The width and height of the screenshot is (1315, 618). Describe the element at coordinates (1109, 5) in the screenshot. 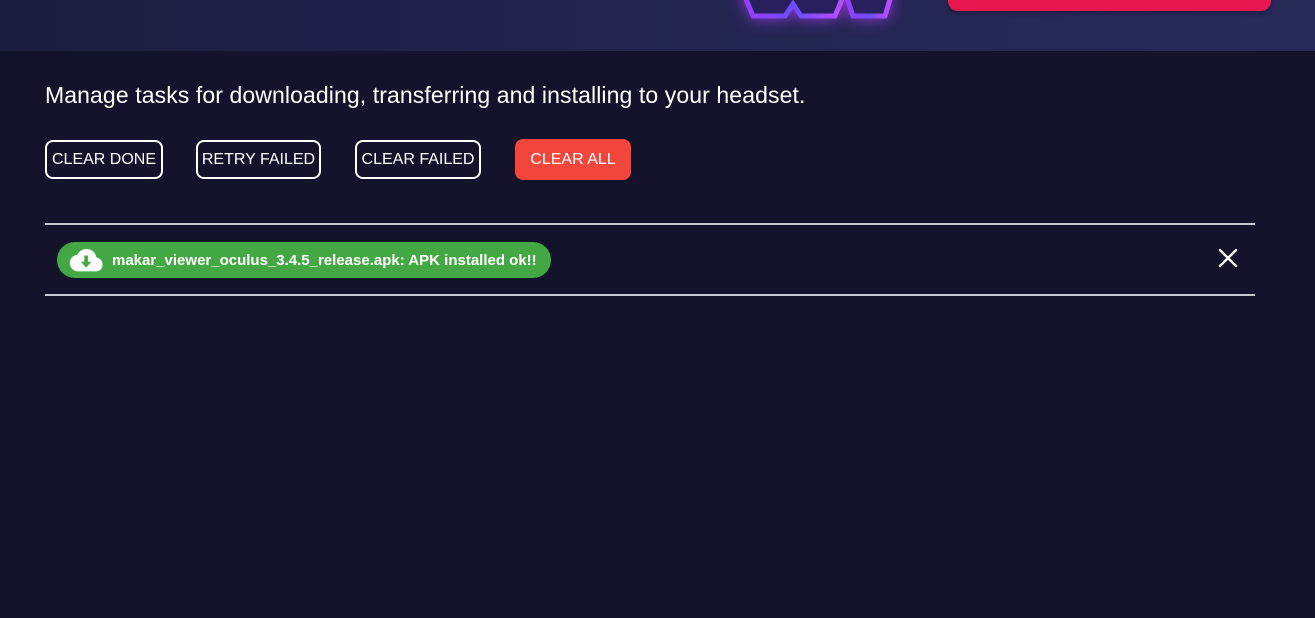

I see `header-action-button` at that location.